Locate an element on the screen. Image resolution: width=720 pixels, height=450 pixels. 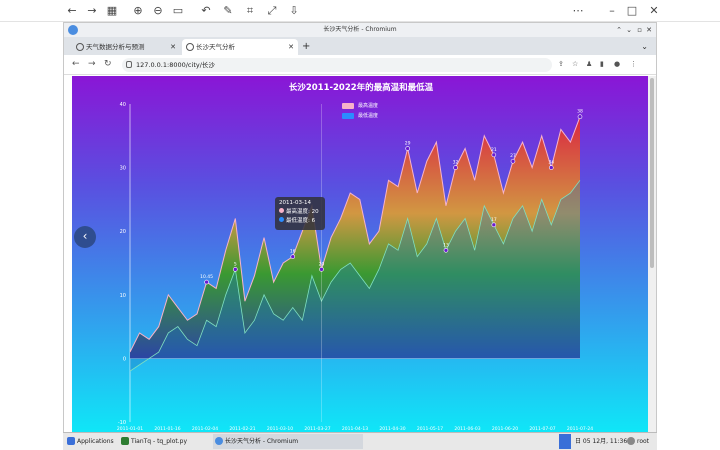
url-field: 127.0.0.1:8000/city/长沙 is located at coordinates (337, 65).